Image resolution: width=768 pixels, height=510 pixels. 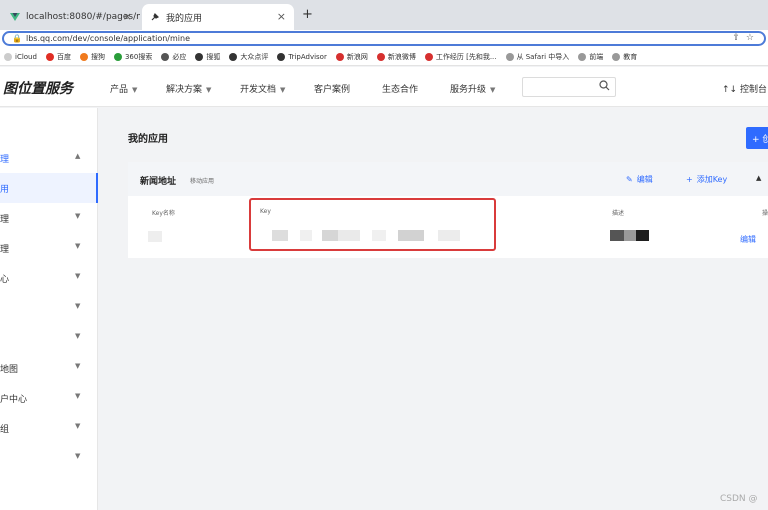 I want to click on bookmark-item: 搜狐, so click(x=207, y=57).